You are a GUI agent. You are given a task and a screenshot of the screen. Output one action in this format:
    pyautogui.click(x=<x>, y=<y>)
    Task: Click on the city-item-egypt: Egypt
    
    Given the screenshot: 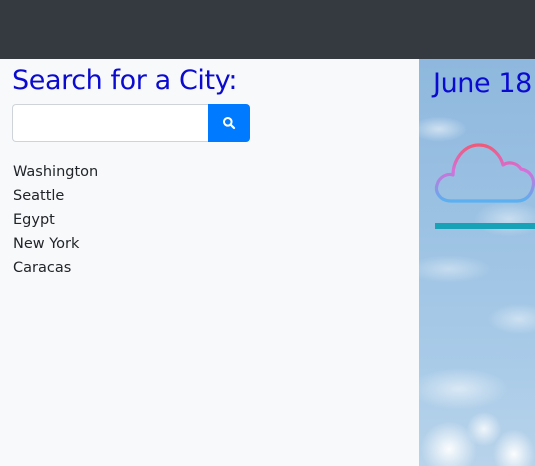 What is the action you would take?
    pyautogui.click(x=55, y=220)
    